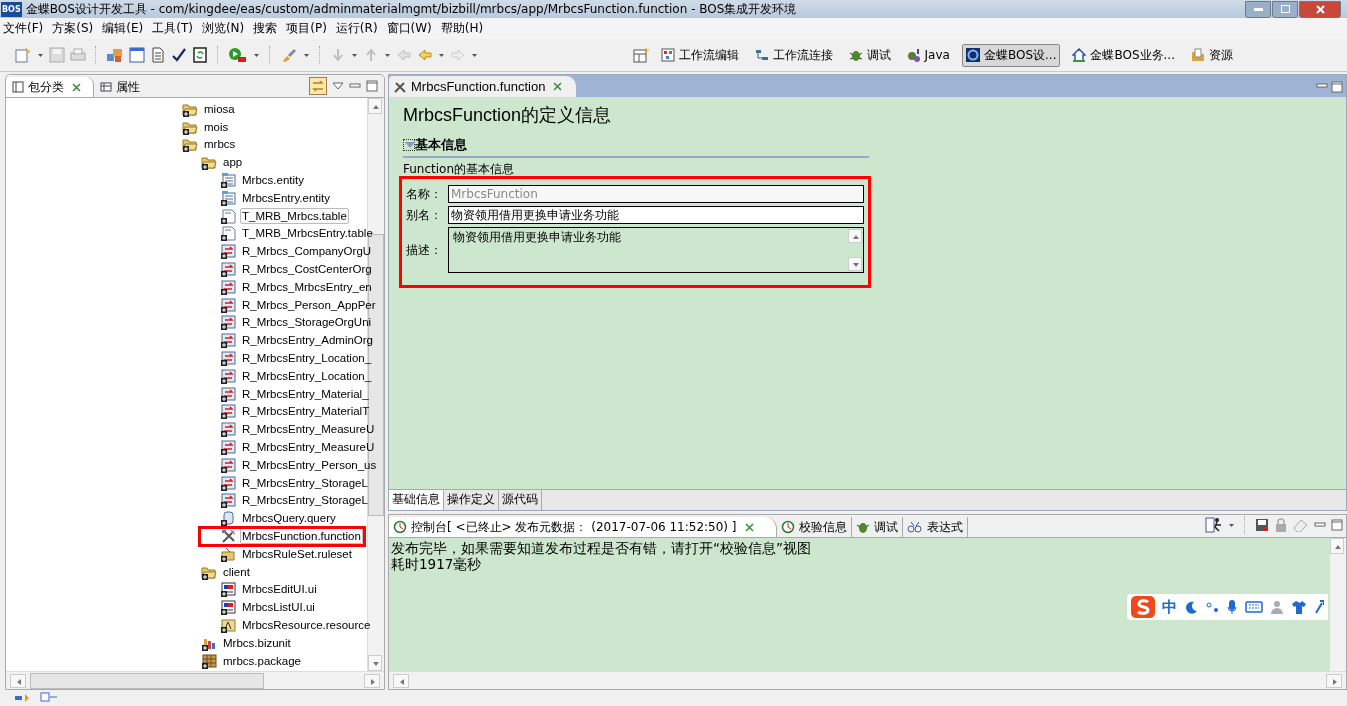 The width and height of the screenshot is (1347, 706). Describe the element at coordinates (1258, 9) in the screenshot. I see `minimize-button` at that location.